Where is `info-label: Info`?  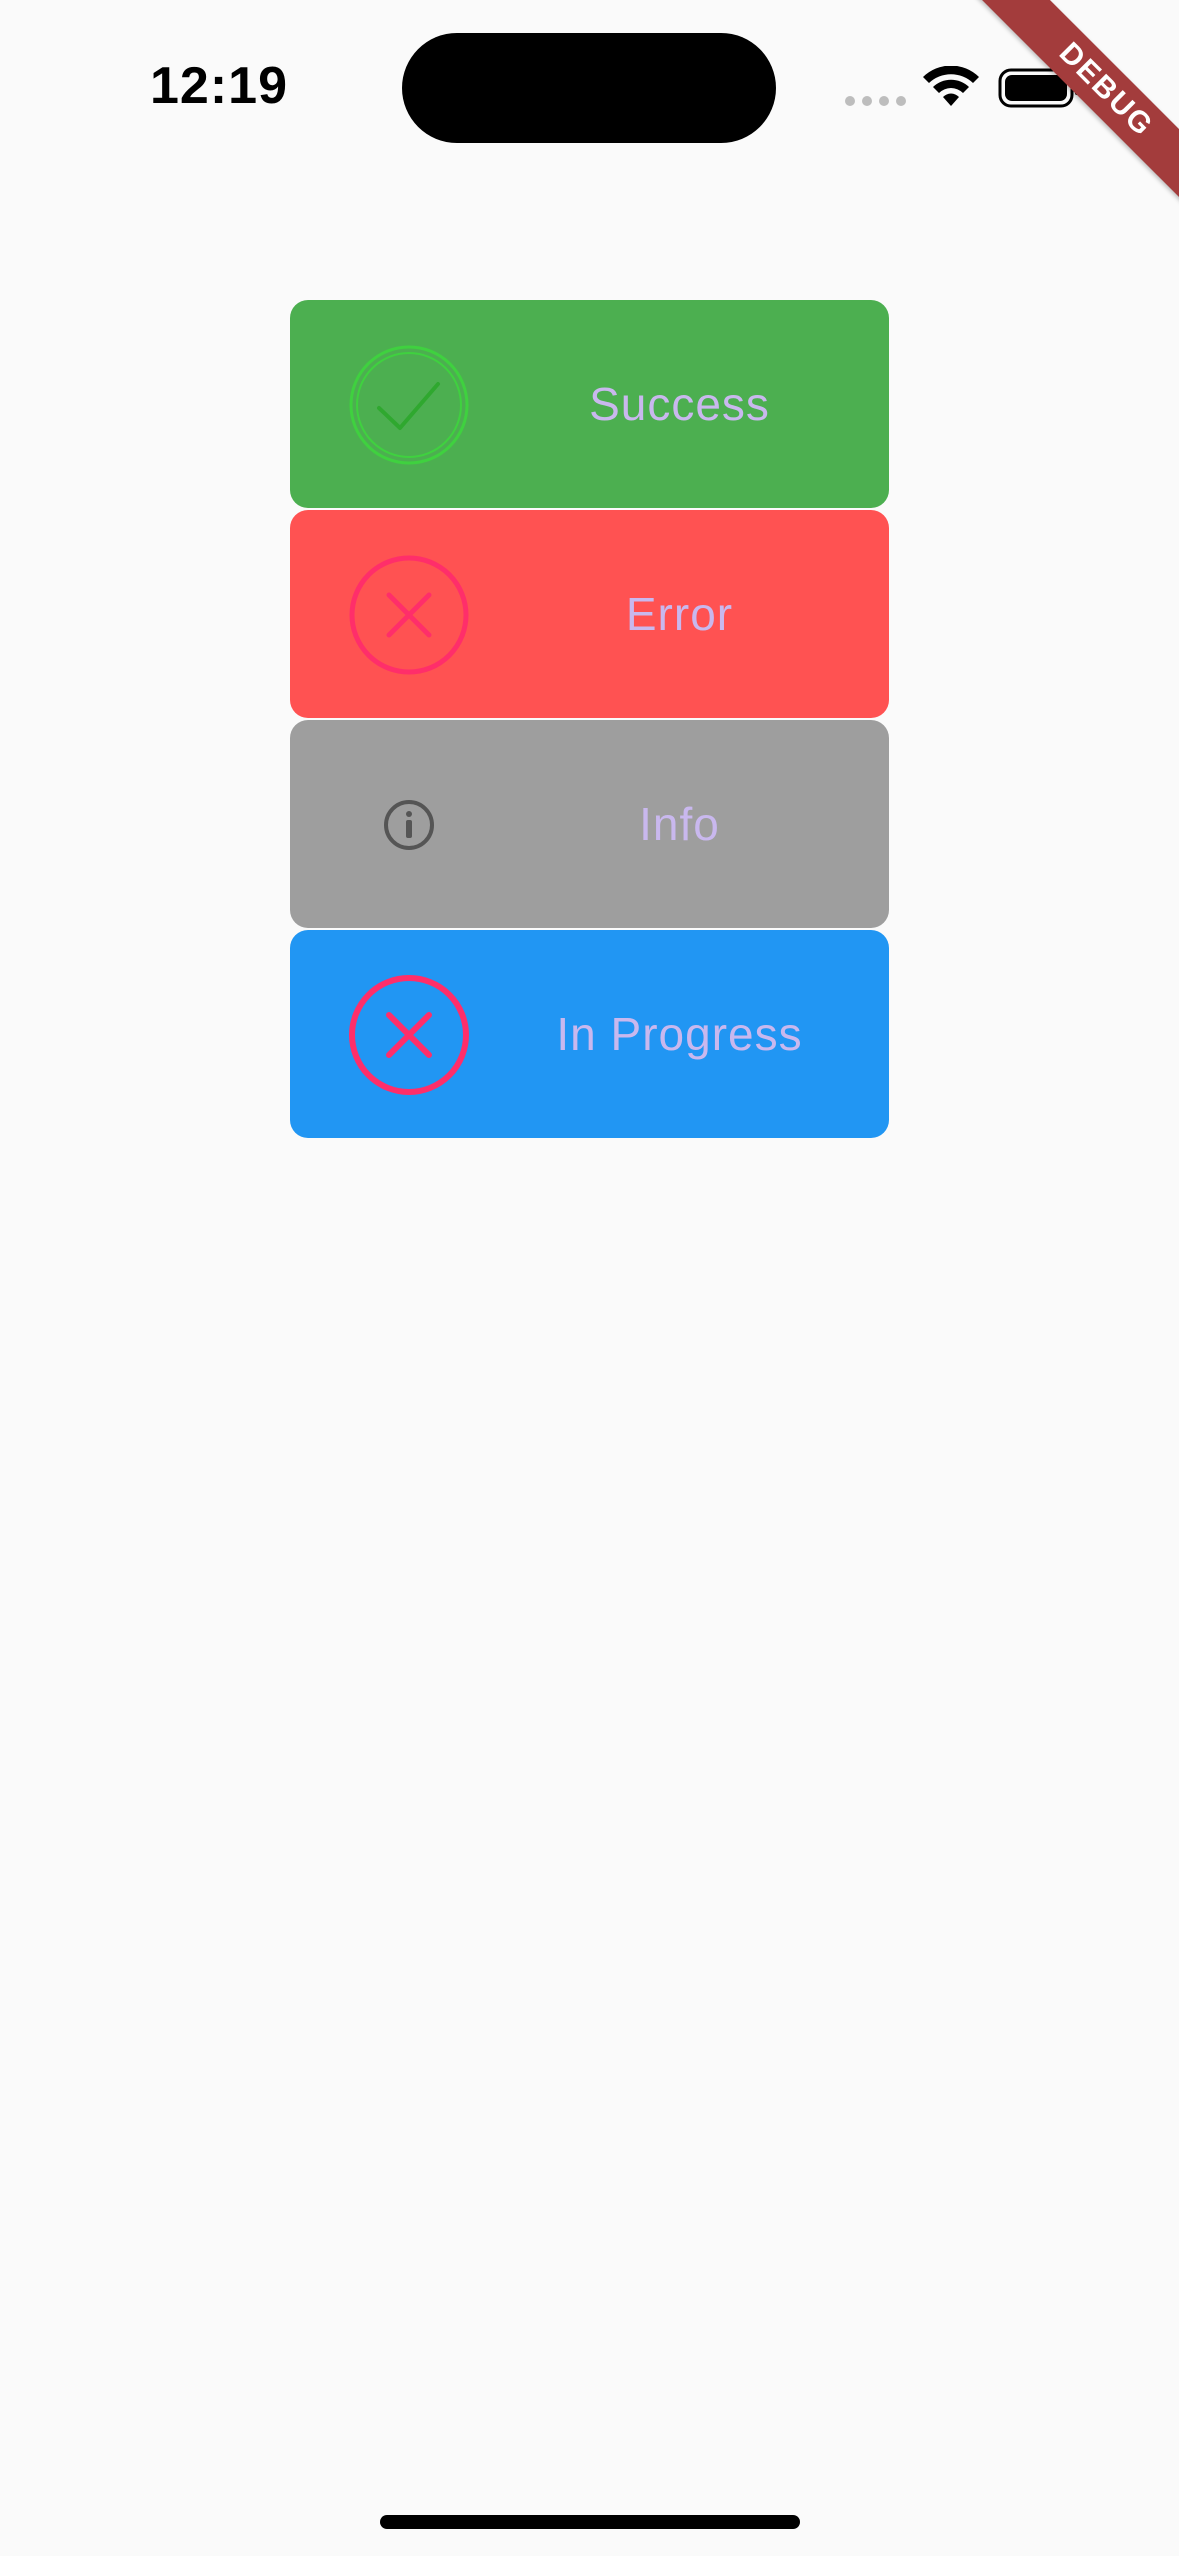 info-label: Info is located at coordinates (679, 824).